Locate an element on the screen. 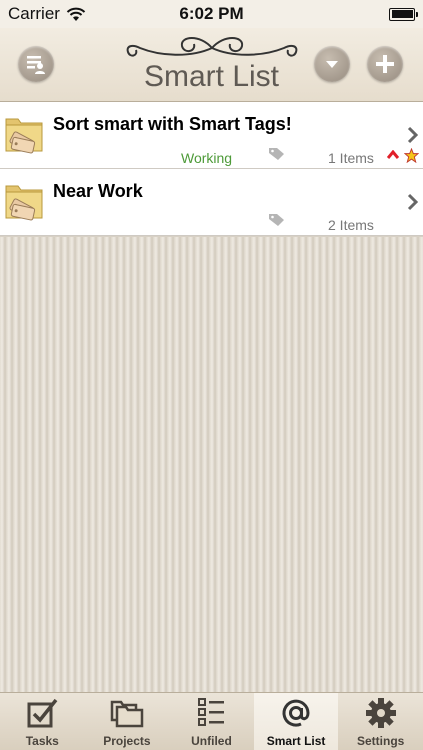  context-label: Working is located at coordinates (207, 158).